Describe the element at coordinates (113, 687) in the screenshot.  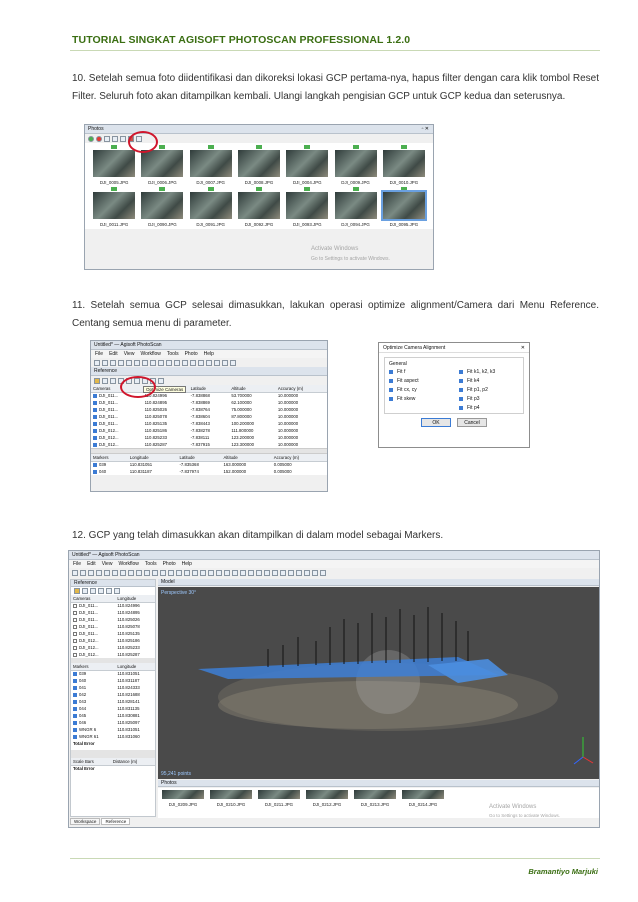
I see `table-row: 041 110.824333` at that location.